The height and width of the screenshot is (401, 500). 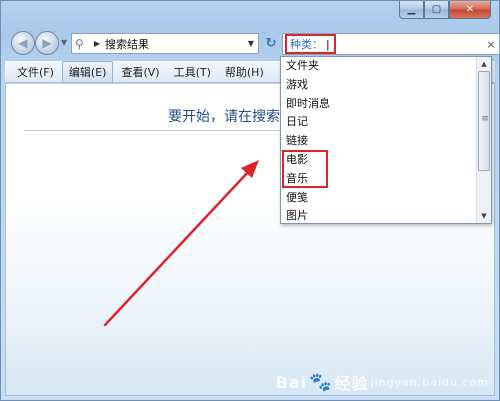 I want to click on minimize-button: ▁, so click(x=411, y=10).